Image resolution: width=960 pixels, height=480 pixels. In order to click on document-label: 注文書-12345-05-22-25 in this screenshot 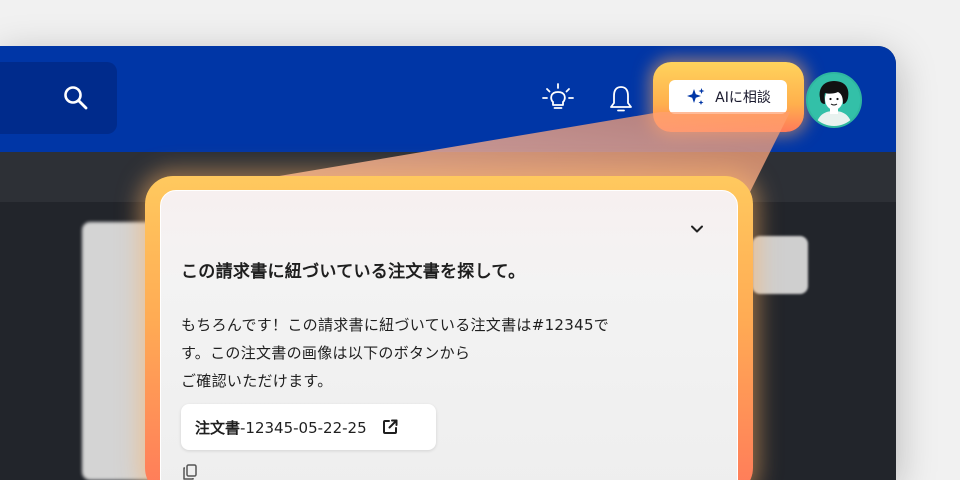, I will do `click(281, 427)`.